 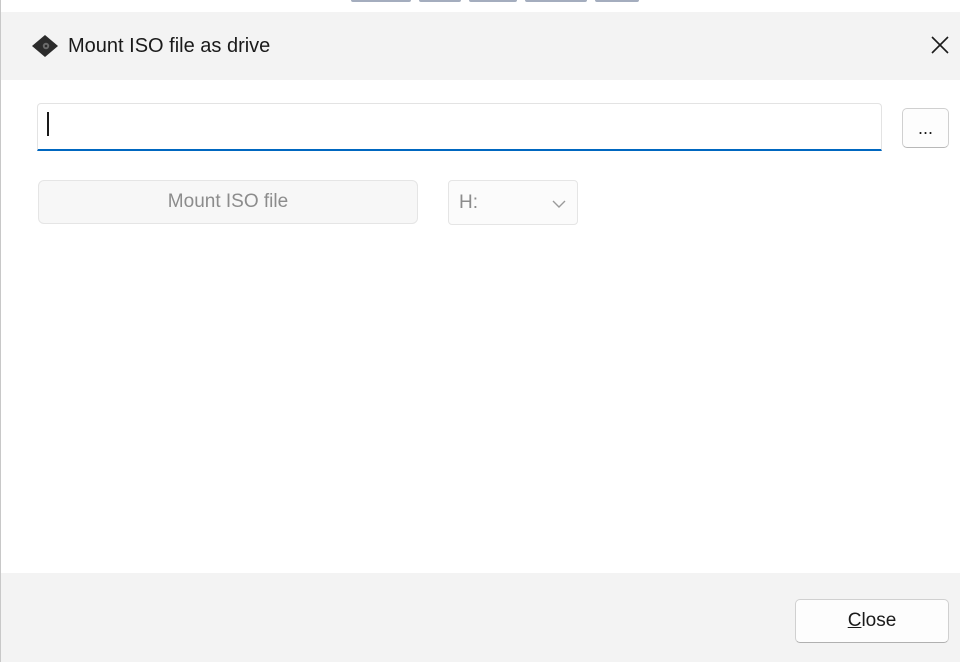 What do you see at coordinates (854, 620) in the screenshot?
I see `close-button-mnemonic: C` at bounding box center [854, 620].